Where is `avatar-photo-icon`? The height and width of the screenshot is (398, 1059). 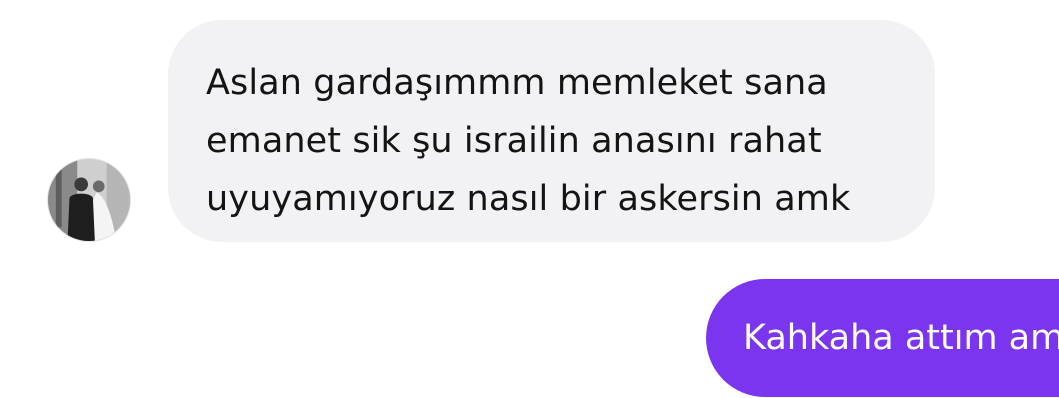 avatar-photo-icon is located at coordinates (89, 200).